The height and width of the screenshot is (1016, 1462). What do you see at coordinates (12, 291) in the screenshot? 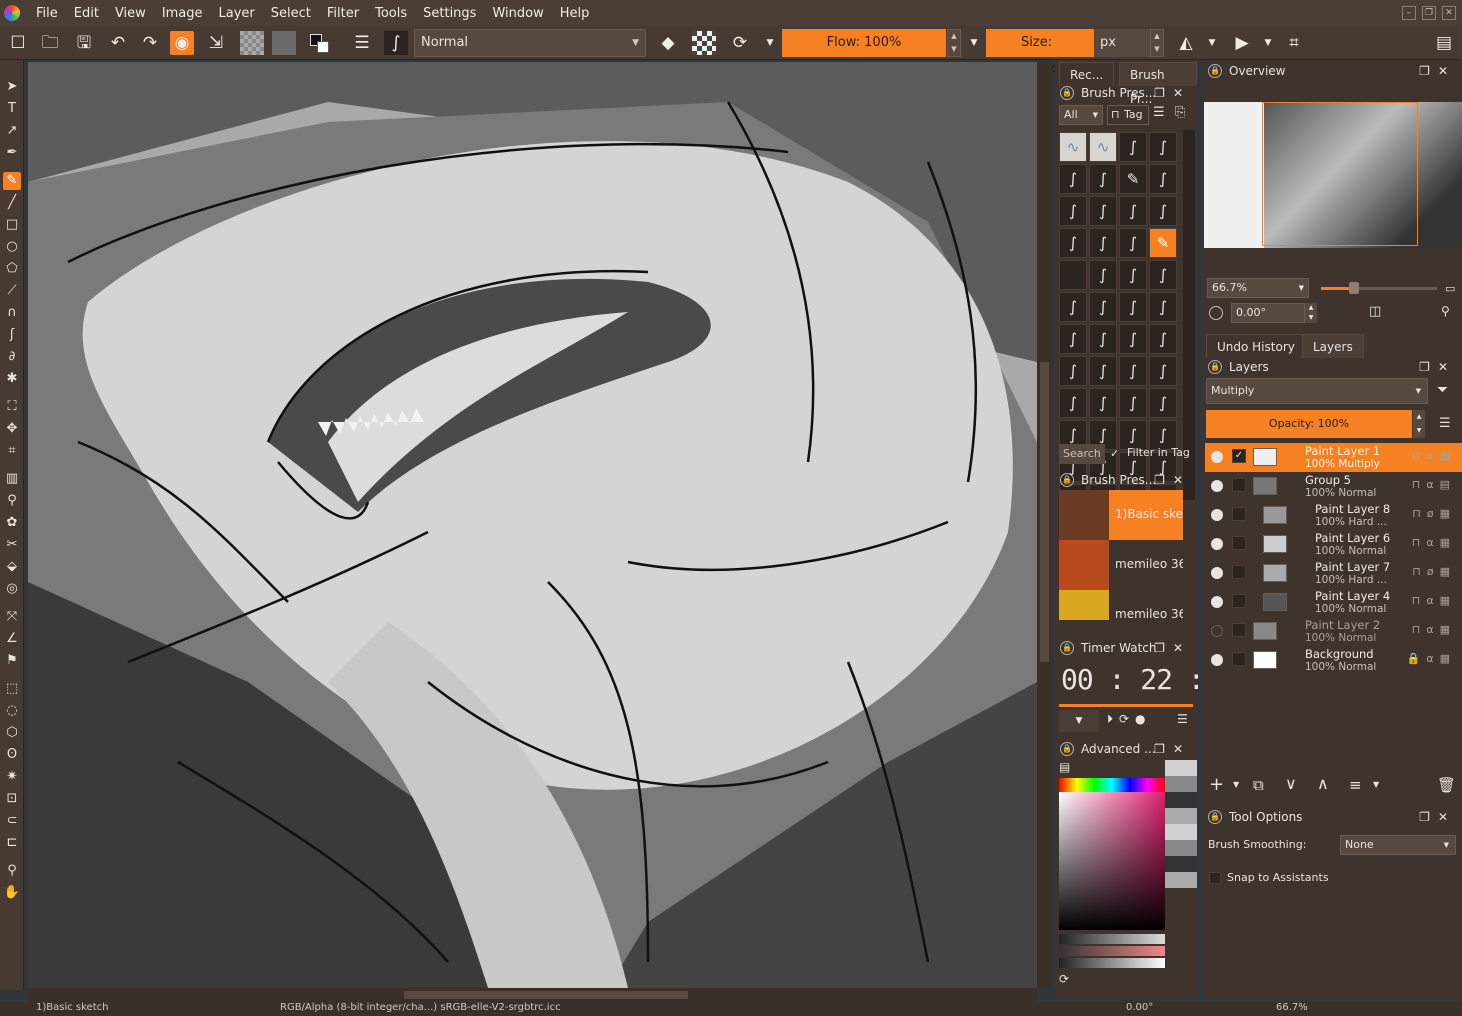
I see `polyline-tool-icon: ⟋` at bounding box center [12, 291].